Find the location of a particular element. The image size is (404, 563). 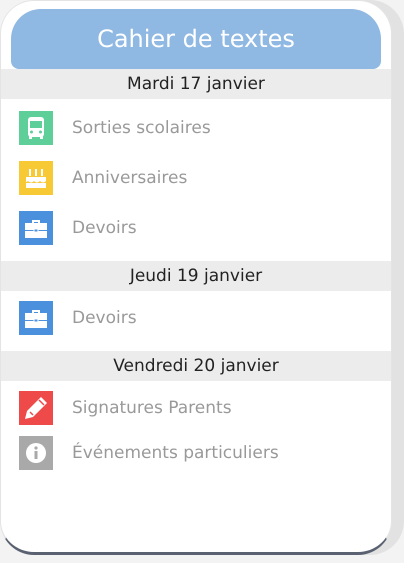

category-label: Événements particuliers is located at coordinates (175, 452).